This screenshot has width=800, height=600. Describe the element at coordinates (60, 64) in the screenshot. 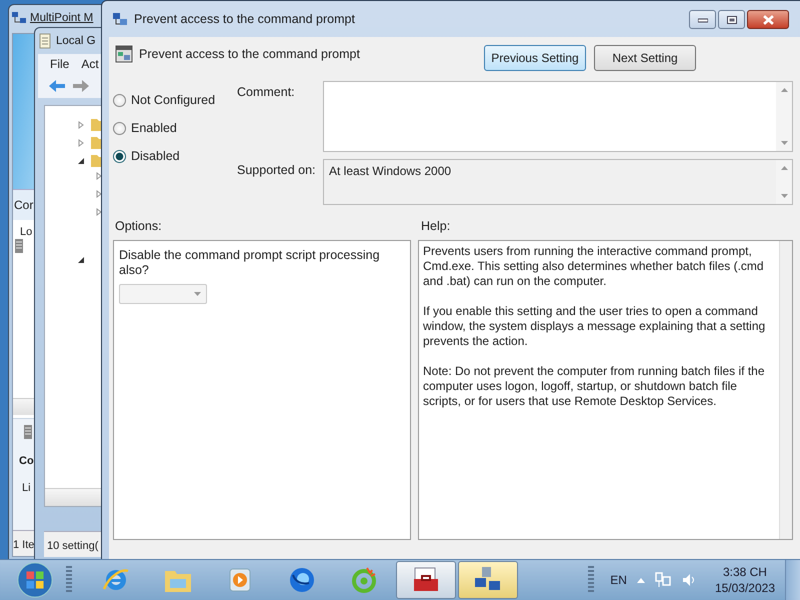

I see `menu-item: File` at that location.